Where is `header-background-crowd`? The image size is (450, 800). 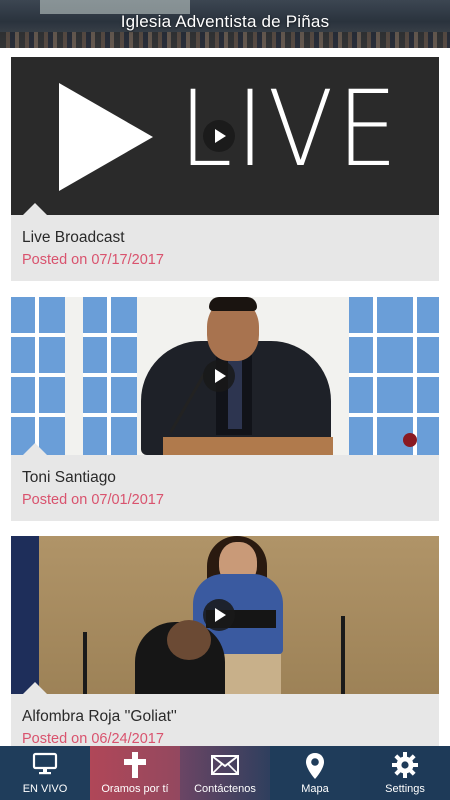
header-background-crowd is located at coordinates (225, 40).